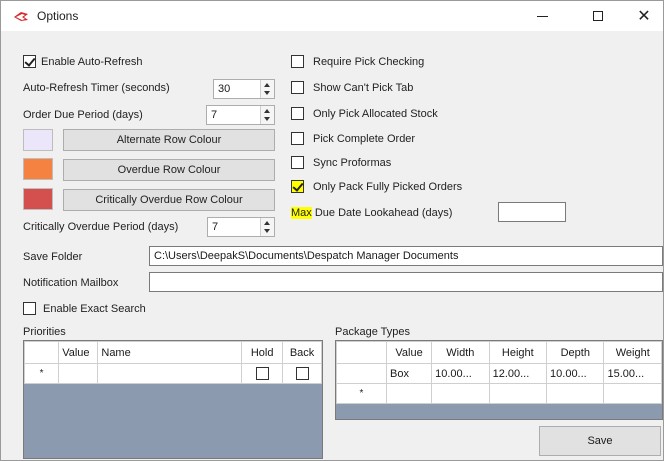 The width and height of the screenshot is (664, 461). Describe the element at coordinates (332, 16) in the screenshot. I see `title-bar: Options ✕` at that location.